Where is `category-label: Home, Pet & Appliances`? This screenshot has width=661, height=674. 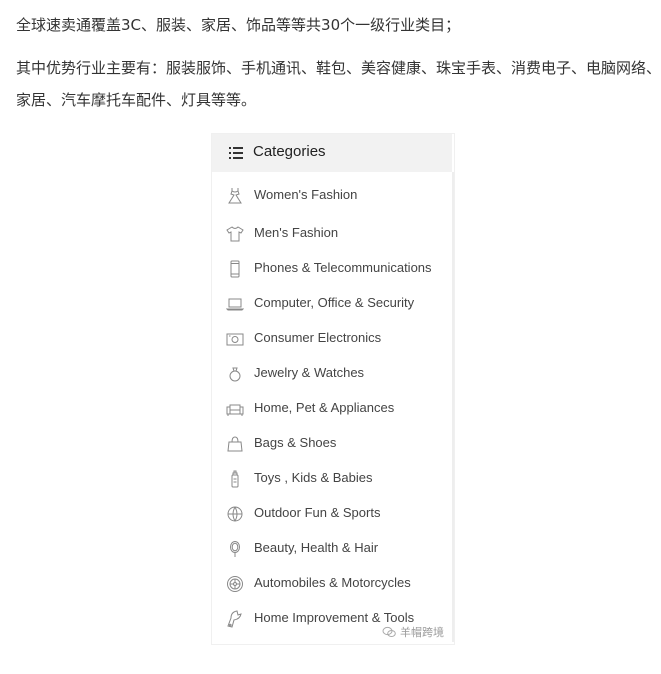
category-label: Home, Pet & Appliances is located at coordinates (324, 407).